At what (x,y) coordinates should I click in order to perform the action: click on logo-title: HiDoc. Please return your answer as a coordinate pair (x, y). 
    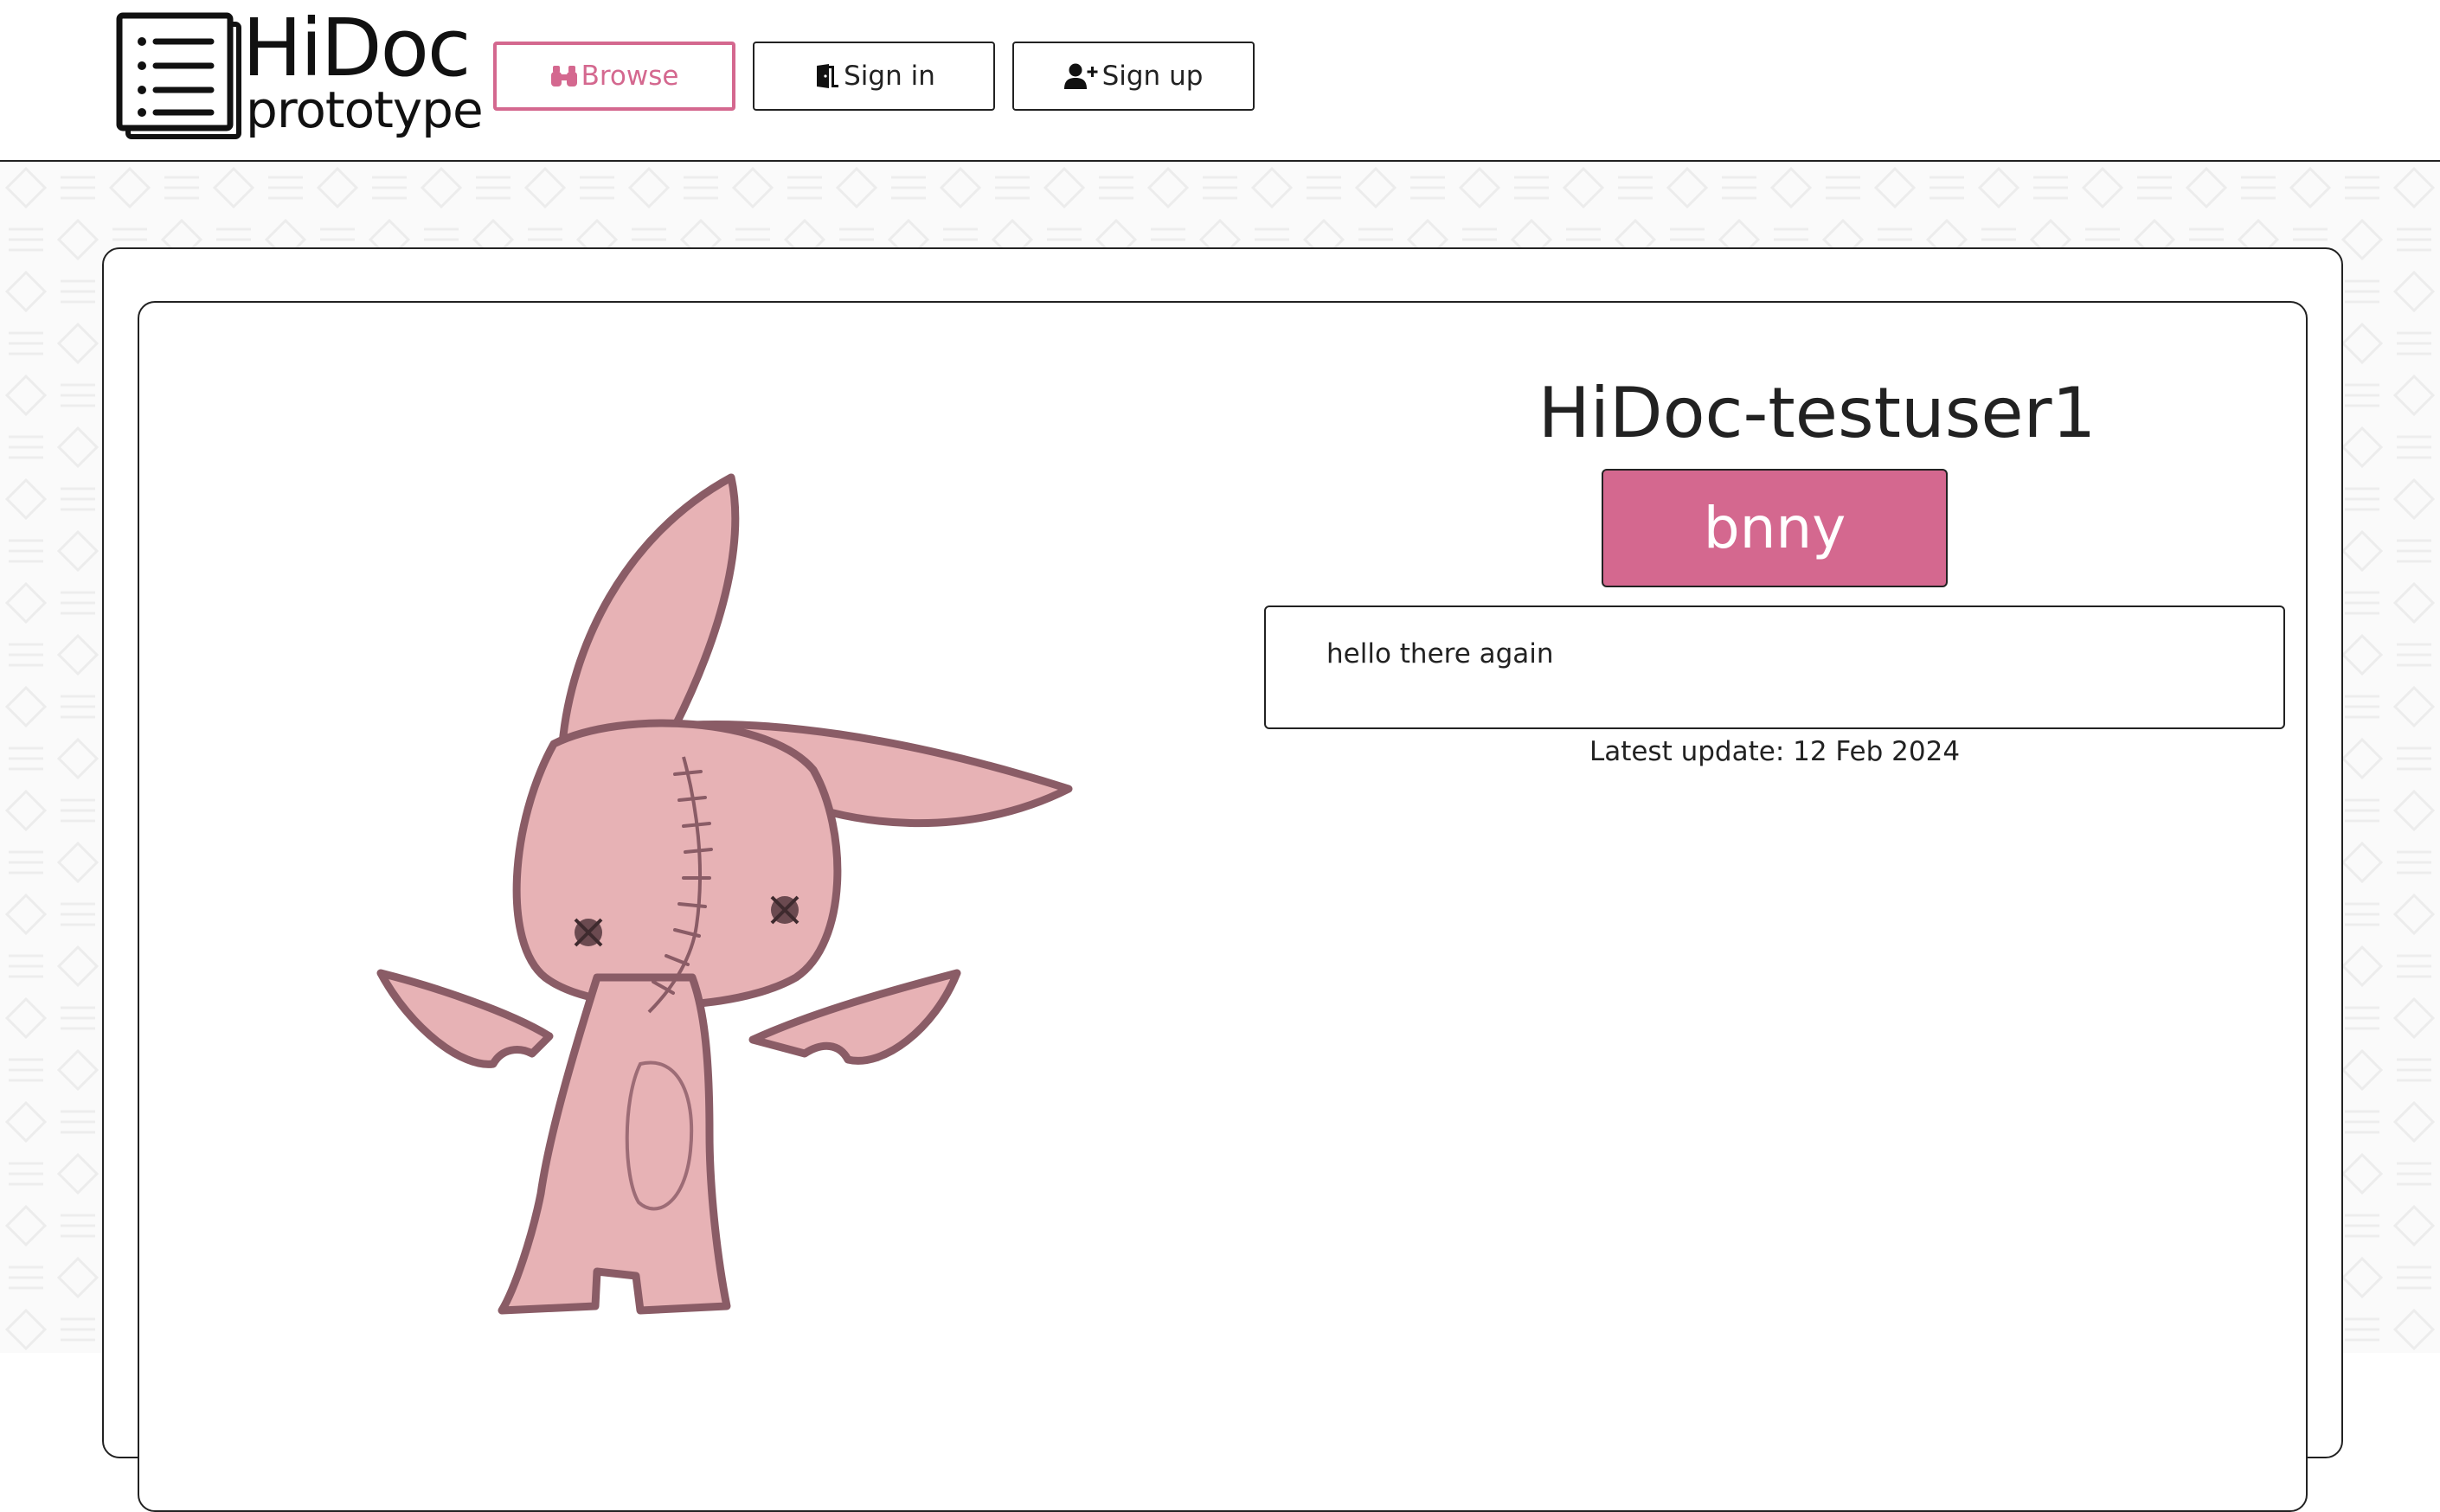
    Looking at the image, I should click on (357, 48).